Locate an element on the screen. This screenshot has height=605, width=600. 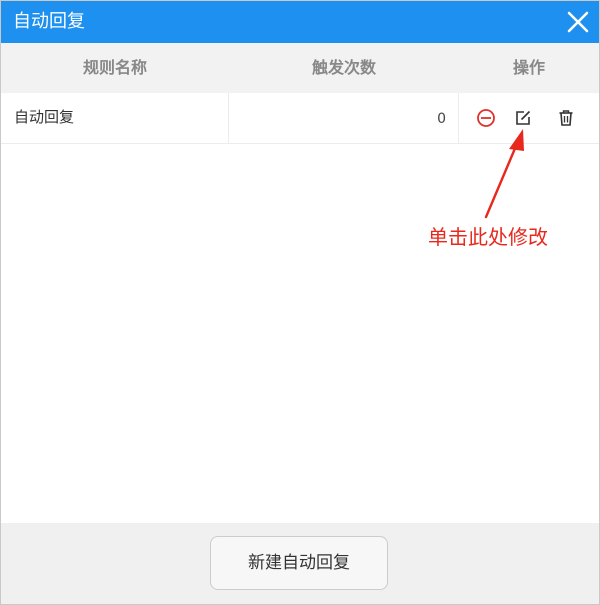
column-header-trigger-count: 触发次数 is located at coordinates (343, 67).